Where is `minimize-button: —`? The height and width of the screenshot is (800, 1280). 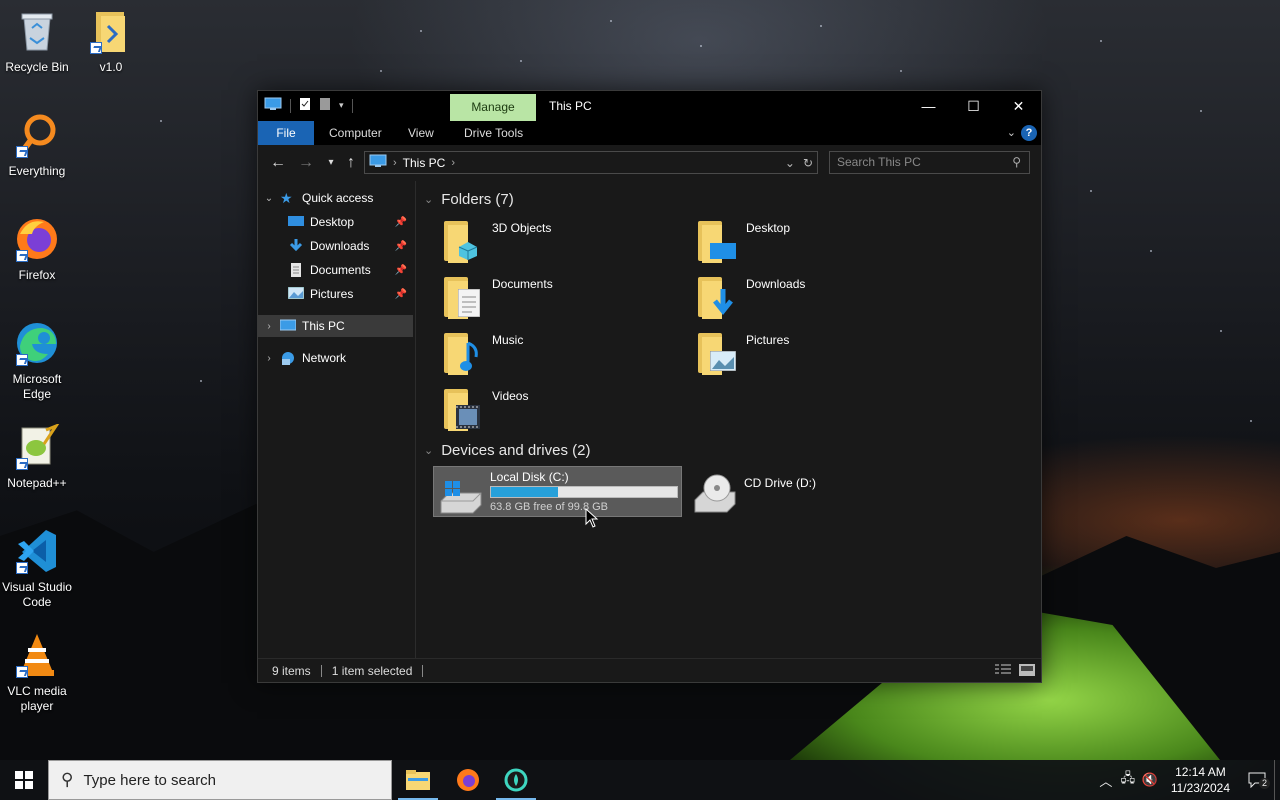
minimize-button: — is located at coordinates (928, 106).